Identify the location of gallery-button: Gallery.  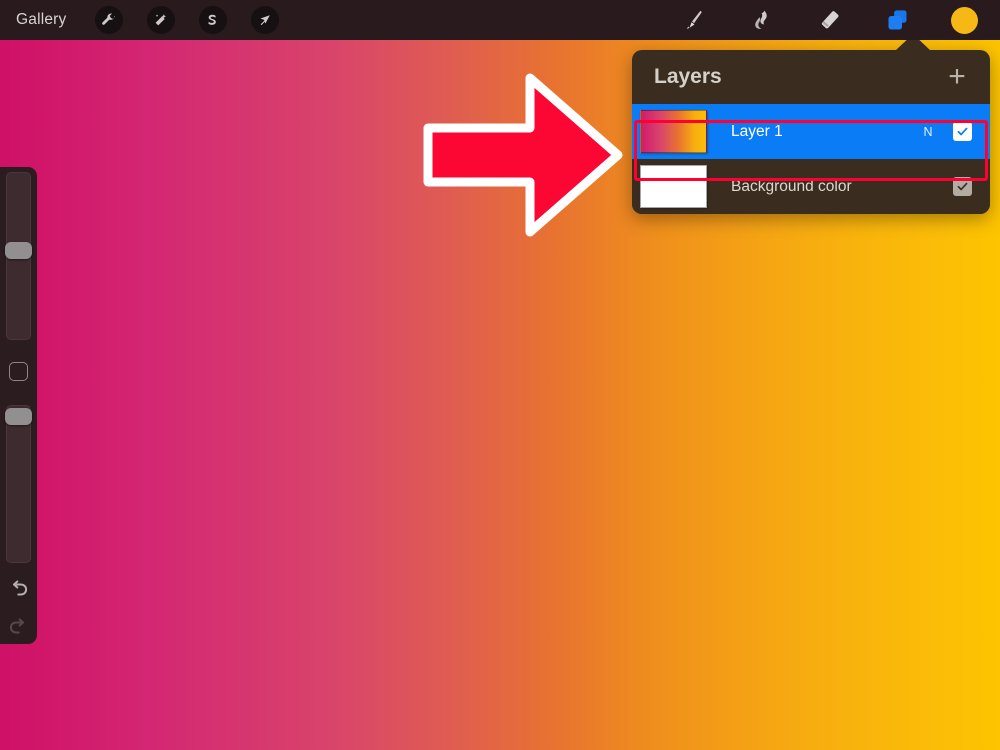
(41, 20).